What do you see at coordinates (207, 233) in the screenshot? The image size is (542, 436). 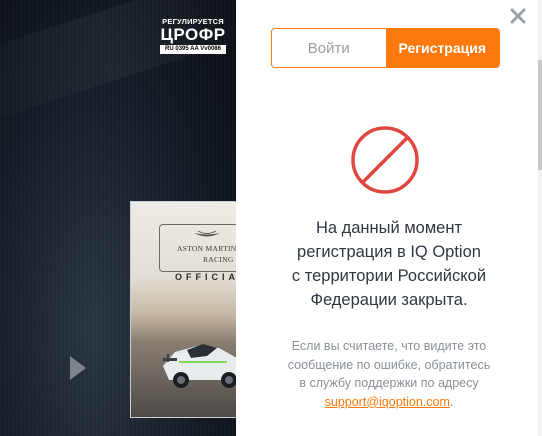 I see `wings-logo-icon` at bounding box center [207, 233].